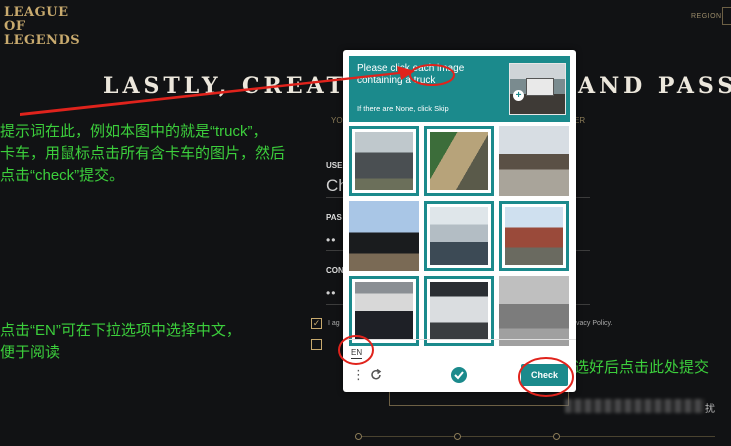 The width and height of the screenshot is (731, 446). What do you see at coordinates (217, 91) in the screenshot?
I see `red-arrow` at bounding box center [217, 91].